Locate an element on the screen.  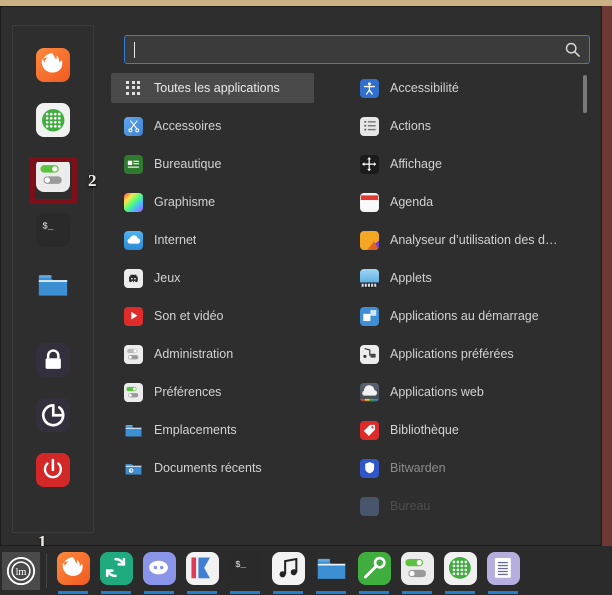
category-item: Accessibilité is located at coordinates (462, 88).